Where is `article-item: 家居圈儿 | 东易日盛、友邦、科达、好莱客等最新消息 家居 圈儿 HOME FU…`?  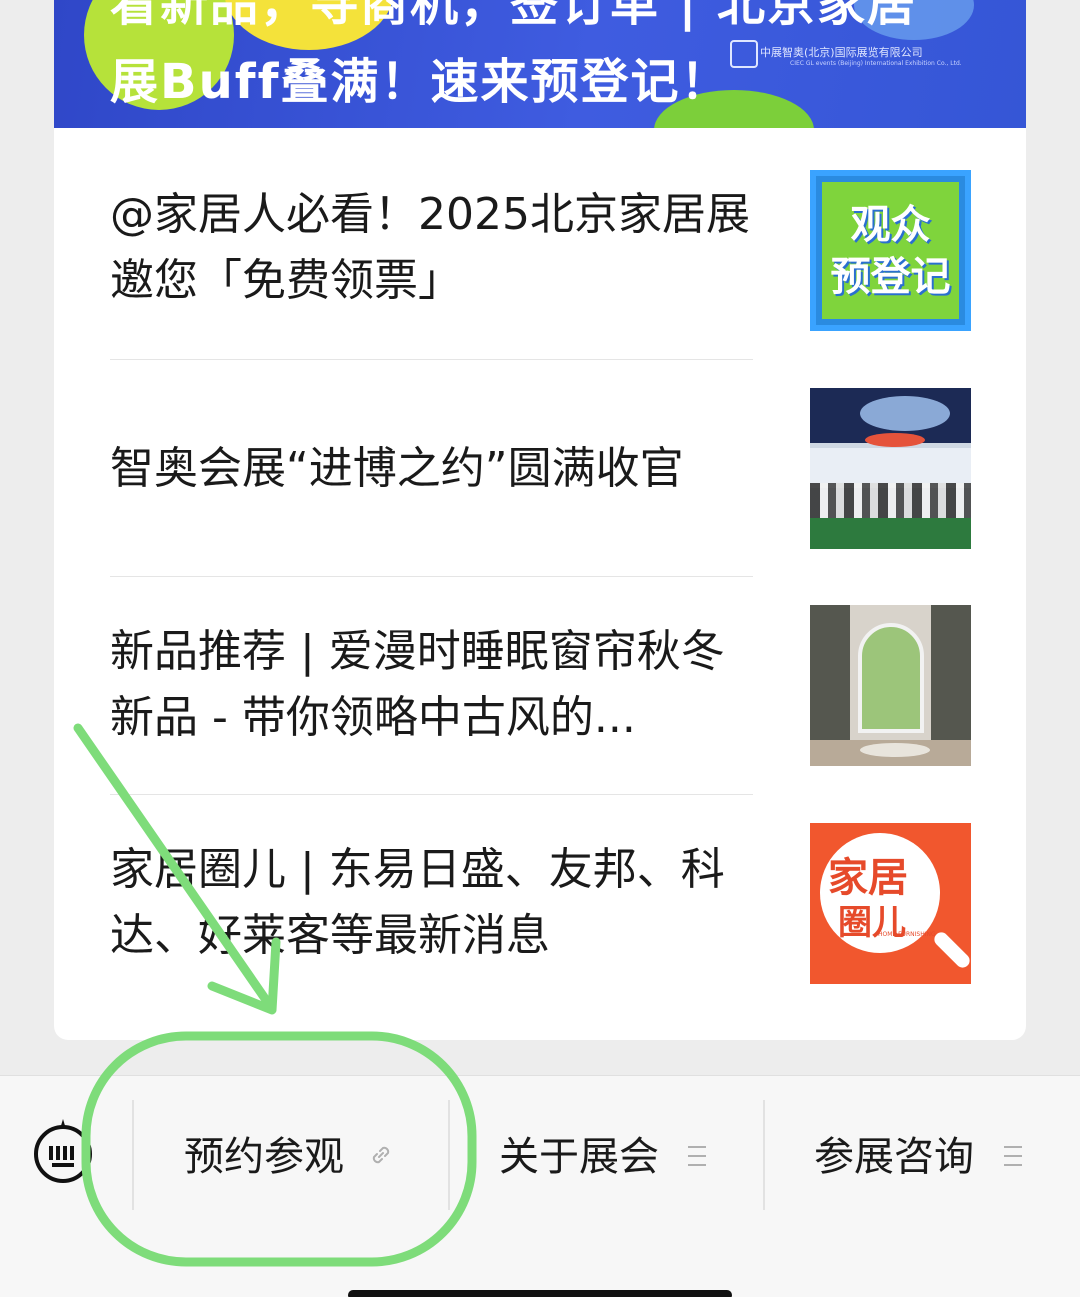
article-item: 家居圈儿 | 东易日盛、友邦、科达、好莱客等最新消息 家居 圈儿 HOME FU… is located at coordinates (540, 922).